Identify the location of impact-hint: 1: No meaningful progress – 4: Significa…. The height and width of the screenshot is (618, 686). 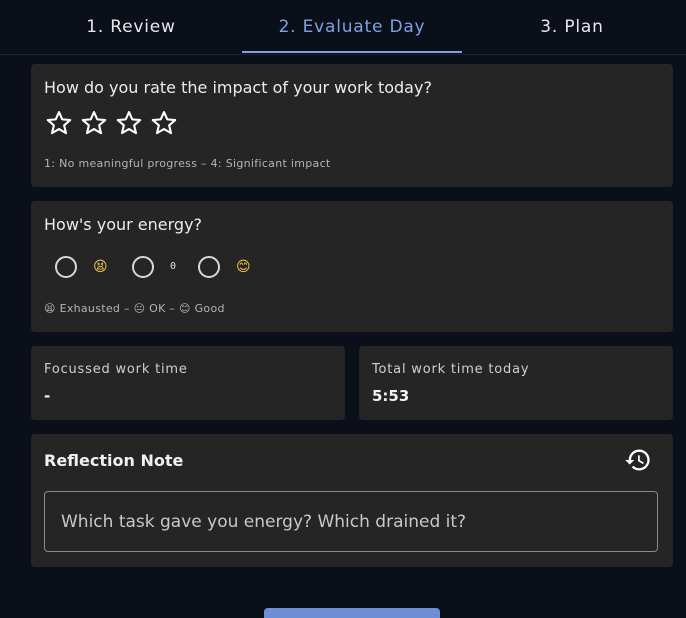
(187, 163).